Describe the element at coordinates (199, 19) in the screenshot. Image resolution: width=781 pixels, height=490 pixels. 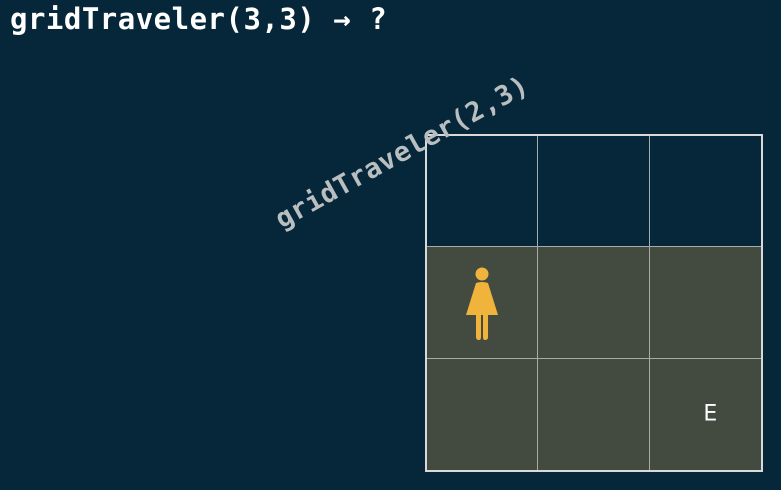
I see `slide-title: gridTraveler(3,3) → ?` at that location.